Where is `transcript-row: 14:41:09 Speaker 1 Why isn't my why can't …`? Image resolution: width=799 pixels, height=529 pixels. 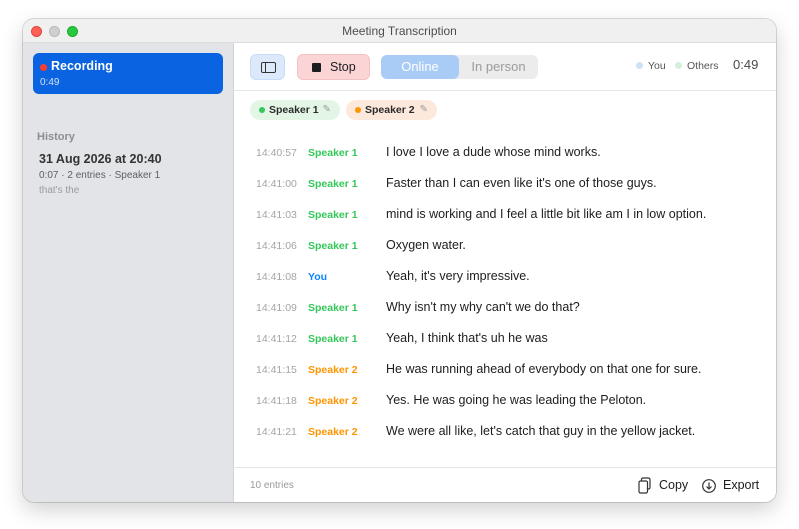
transcript-row: 14:41:09 Speaker 1 Why isn't my why can't … is located at coordinates (505, 316).